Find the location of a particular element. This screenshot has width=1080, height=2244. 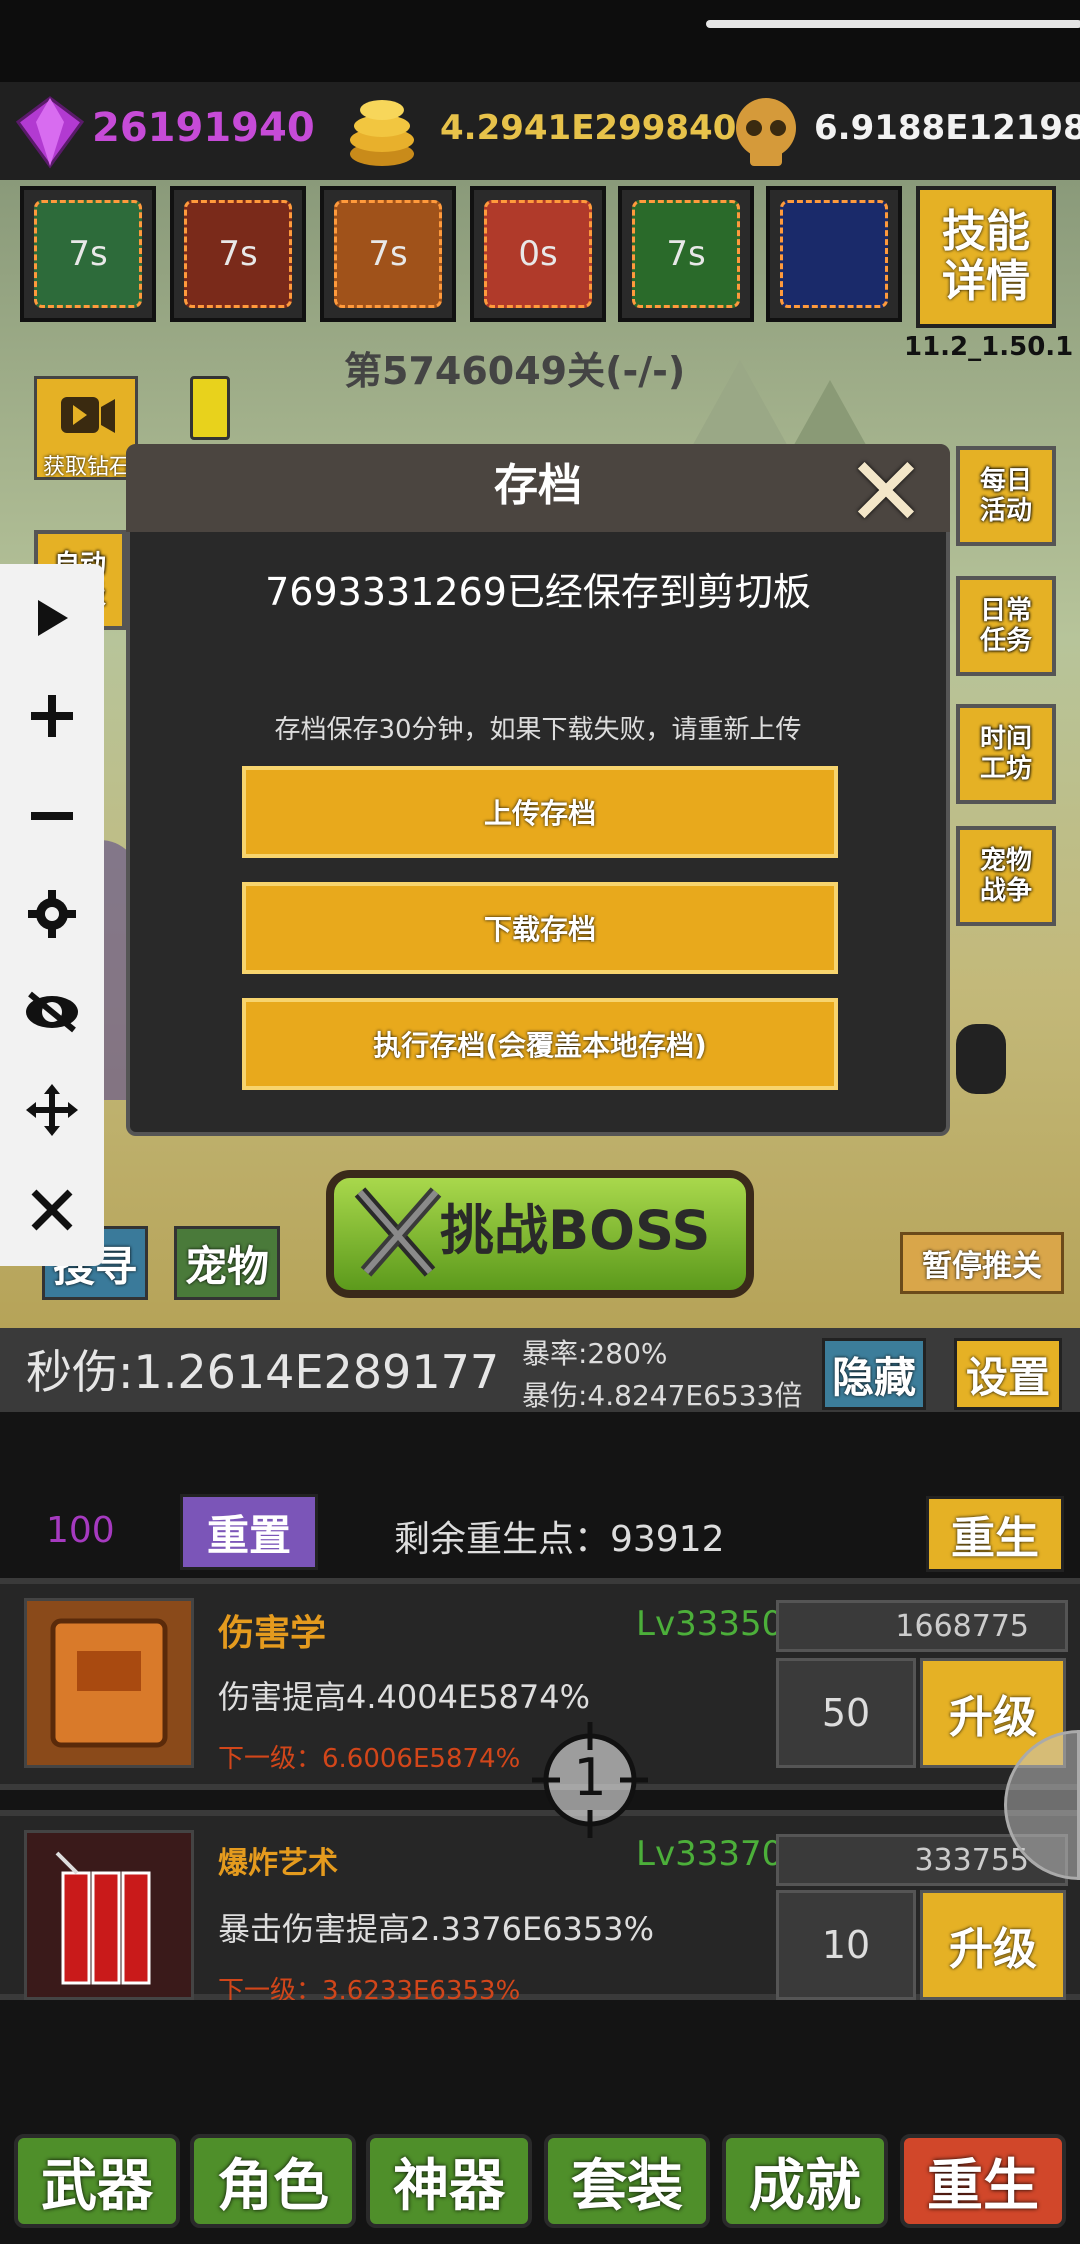

nav-sets: 套装 is located at coordinates (627, 2181).